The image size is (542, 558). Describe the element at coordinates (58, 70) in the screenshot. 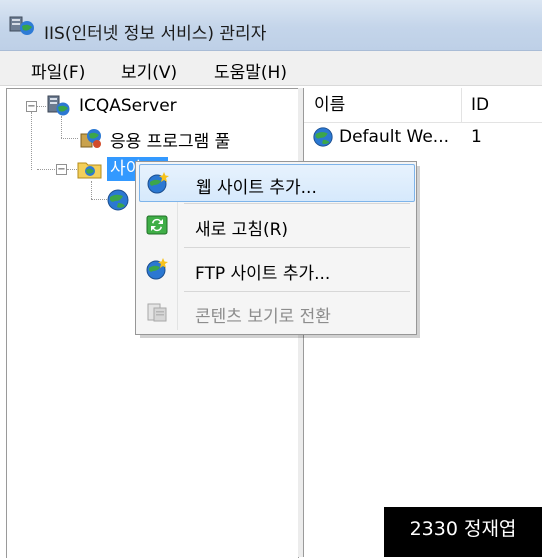

I see `menu-file: 파일(F)` at that location.